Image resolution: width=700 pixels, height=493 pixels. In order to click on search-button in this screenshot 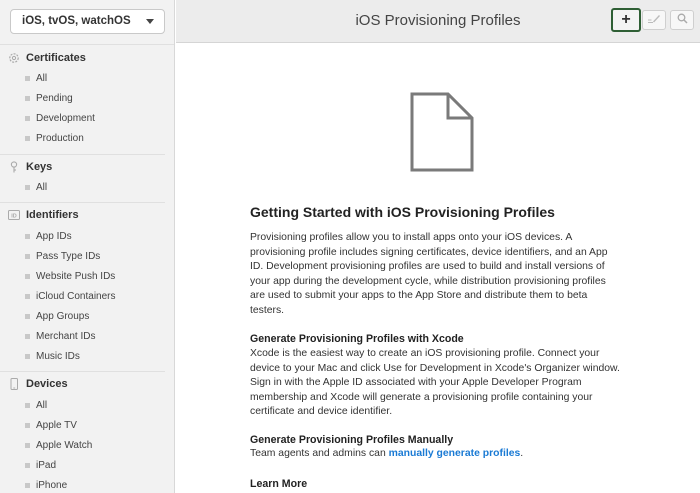, I will do `click(682, 20)`.